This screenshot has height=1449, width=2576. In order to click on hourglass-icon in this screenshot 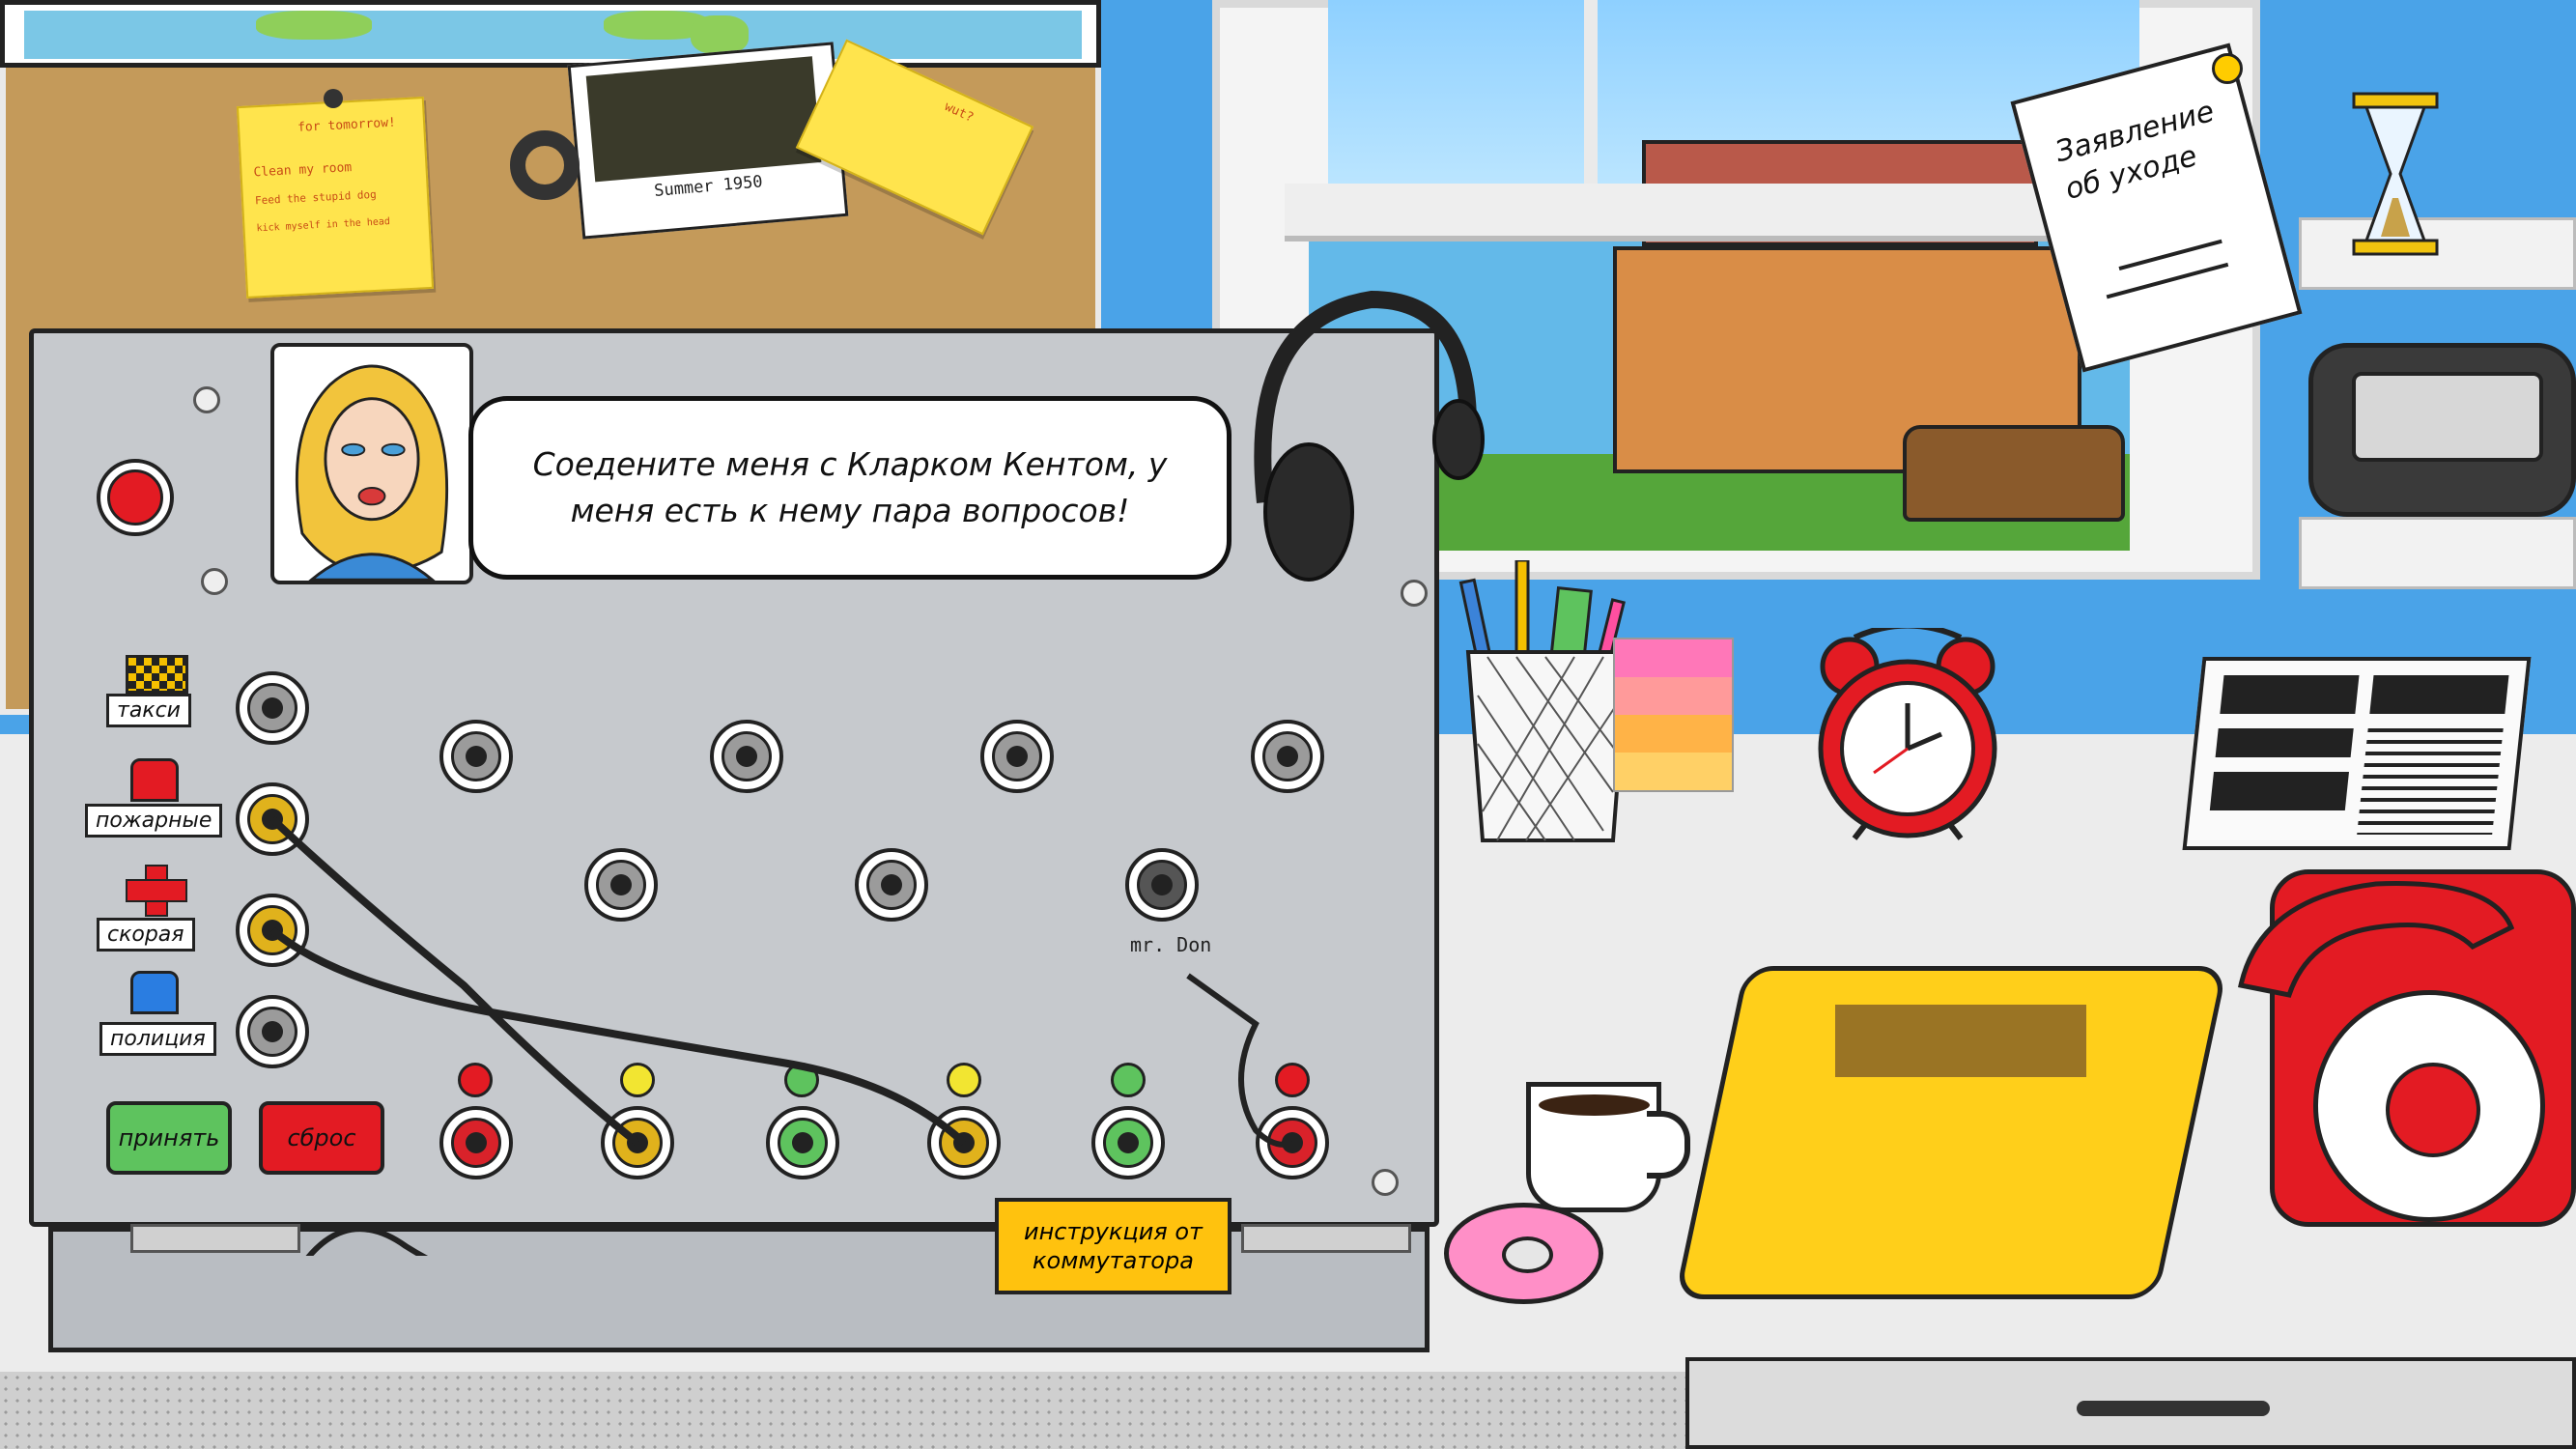, I will do `click(2395, 174)`.